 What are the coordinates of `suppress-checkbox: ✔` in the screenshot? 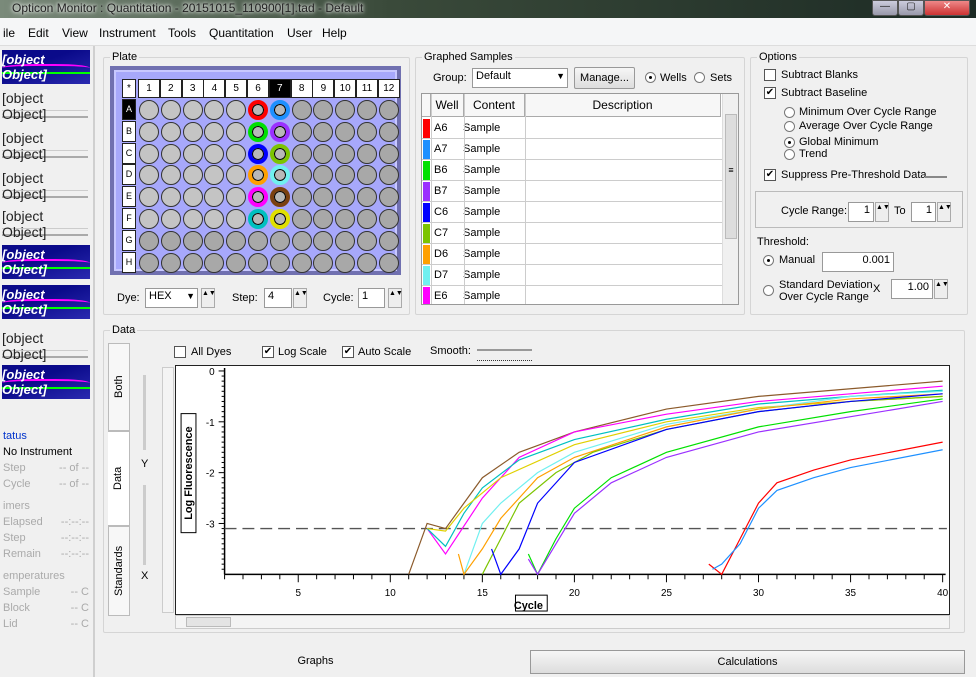 It's located at (770, 175).